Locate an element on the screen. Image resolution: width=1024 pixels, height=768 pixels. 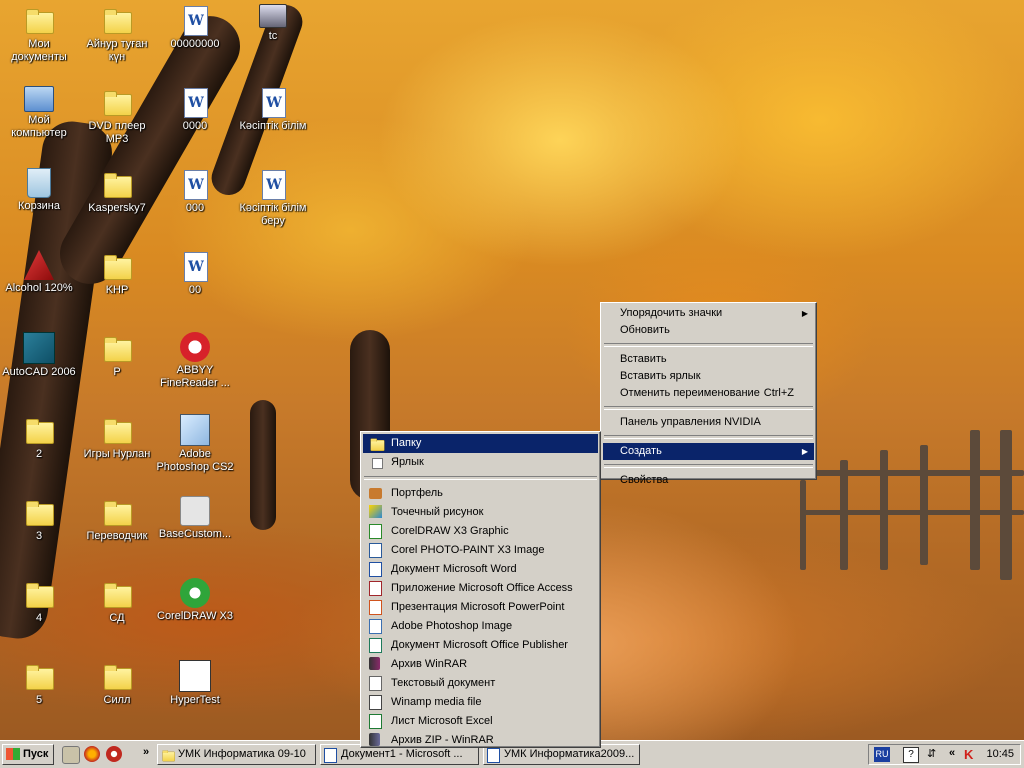
new-zip-item: Архив ZIP - WinRAR is located at coordinates (480, 740).